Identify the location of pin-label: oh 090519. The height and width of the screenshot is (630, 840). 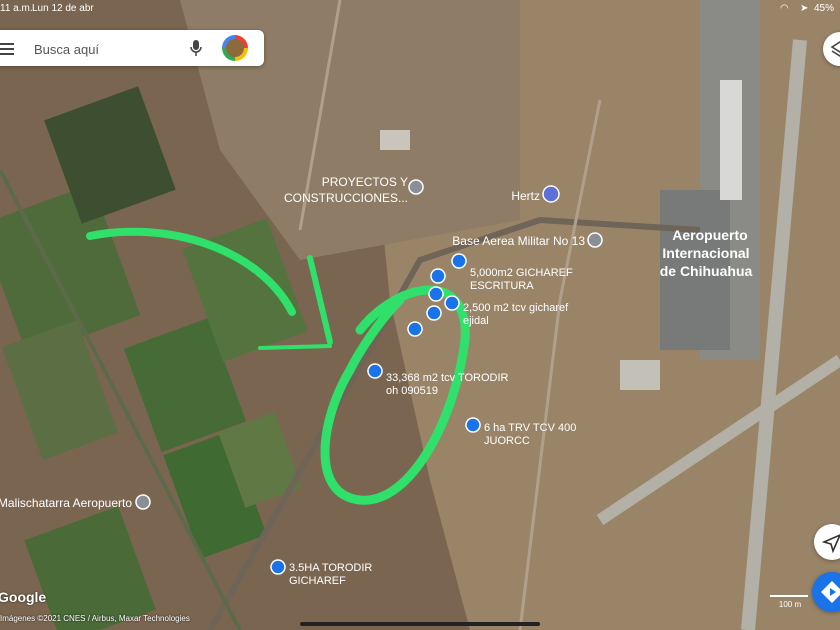
(412, 391).